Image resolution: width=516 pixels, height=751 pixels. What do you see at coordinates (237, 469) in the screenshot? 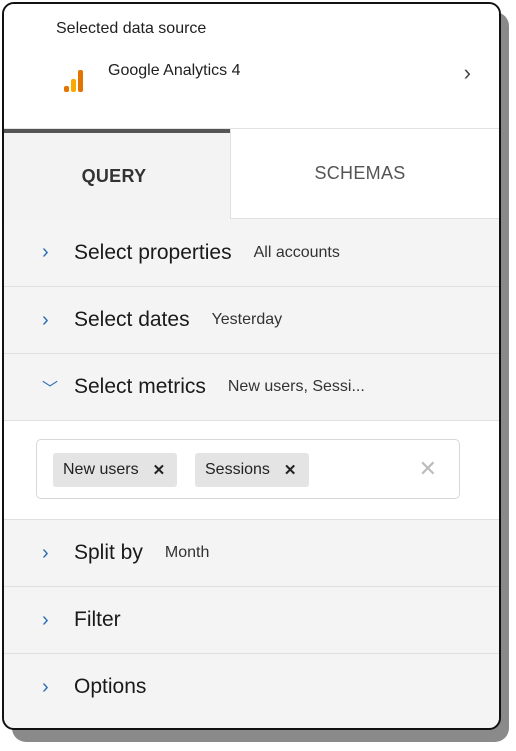
I see `metric-chip-label: Sessions` at bounding box center [237, 469].